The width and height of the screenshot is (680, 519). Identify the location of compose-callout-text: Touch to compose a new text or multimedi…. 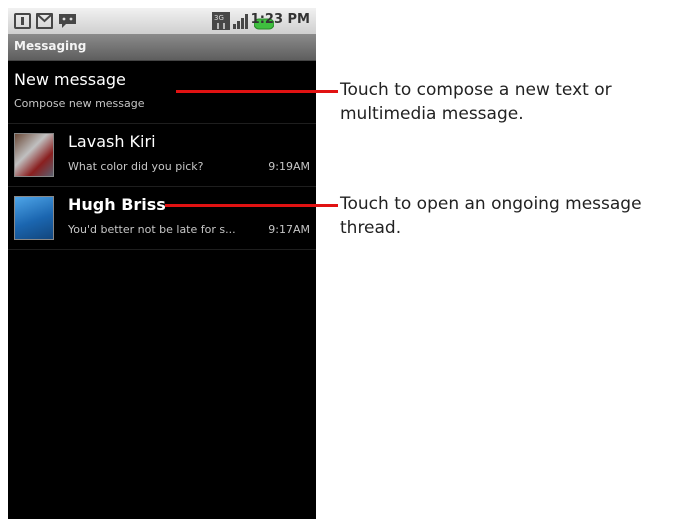
(476, 102).